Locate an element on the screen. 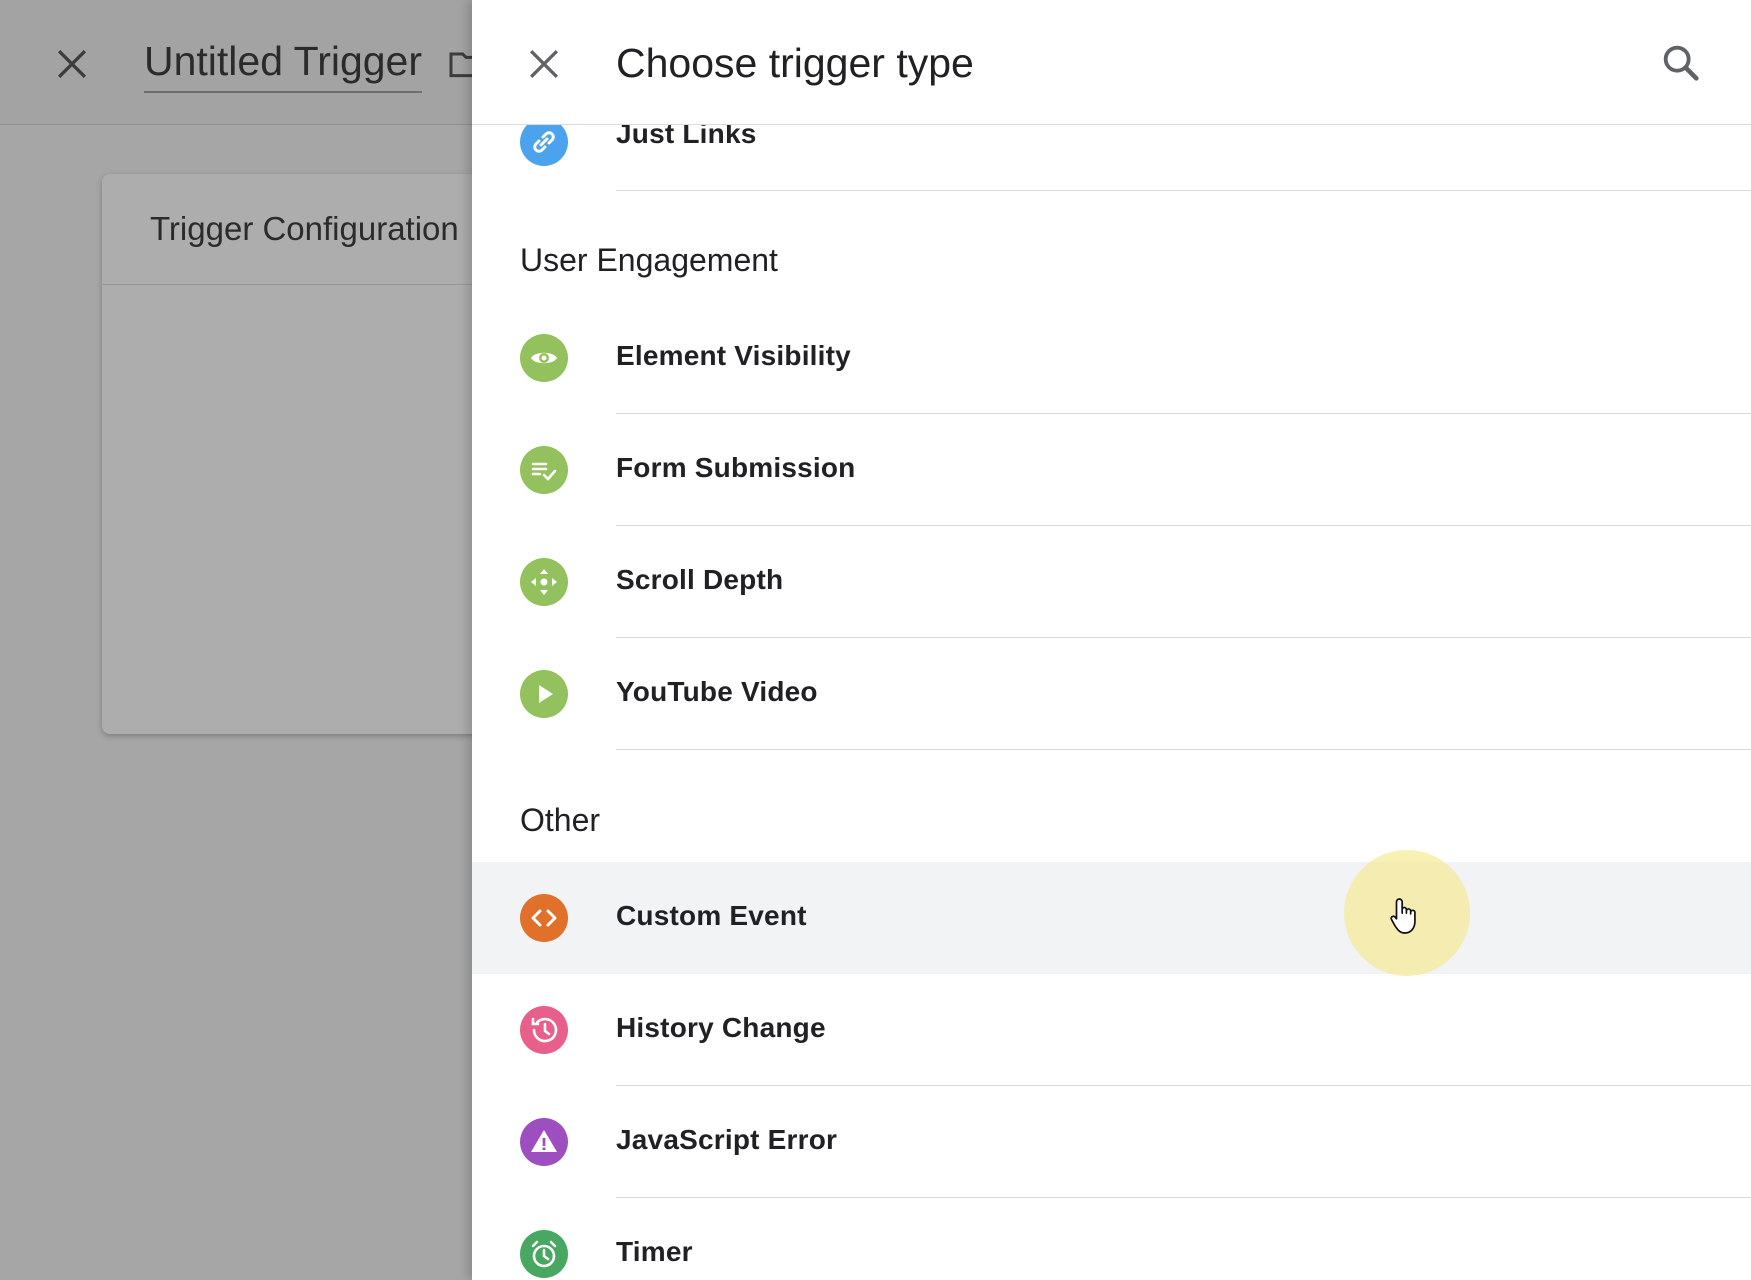 This screenshot has height=1280, width=1751. panel-header: Choose trigger type is located at coordinates (1111, 62).